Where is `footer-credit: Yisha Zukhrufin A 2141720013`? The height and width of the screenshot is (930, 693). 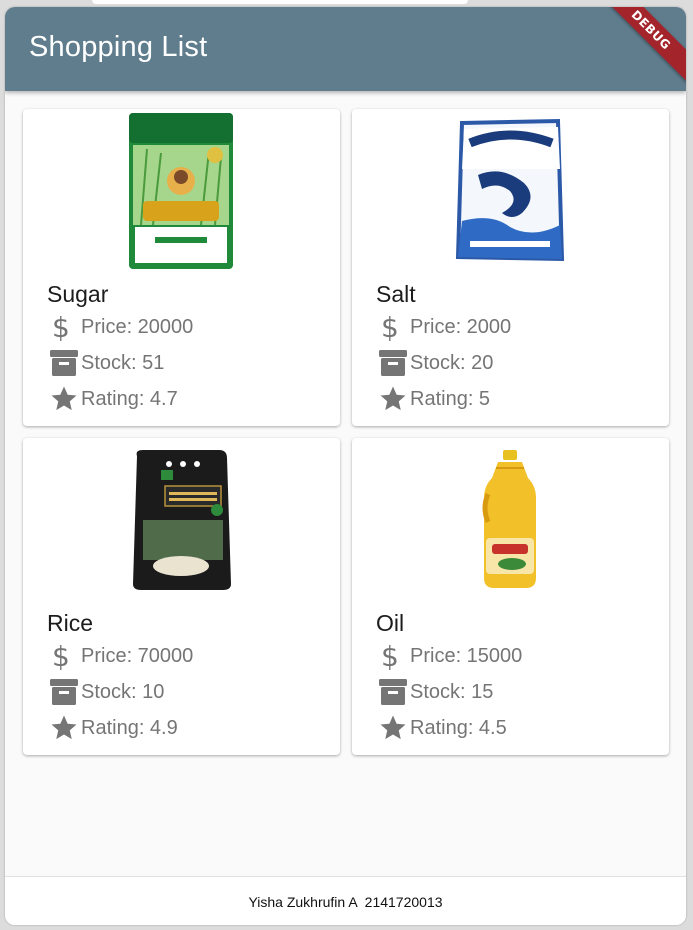 footer-credit: Yisha Zukhrufin A 2141720013 is located at coordinates (345, 901).